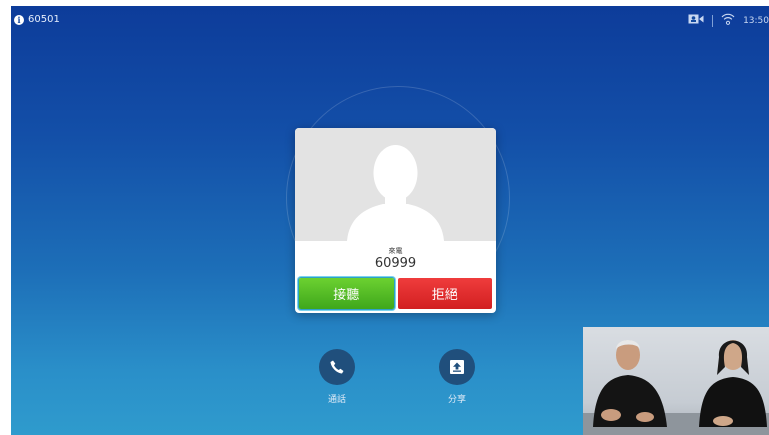 This screenshot has width=769, height=435. Describe the element at coordinates (336, 400) in the screenshot. I see `call-quick-label: 通話` at that location.